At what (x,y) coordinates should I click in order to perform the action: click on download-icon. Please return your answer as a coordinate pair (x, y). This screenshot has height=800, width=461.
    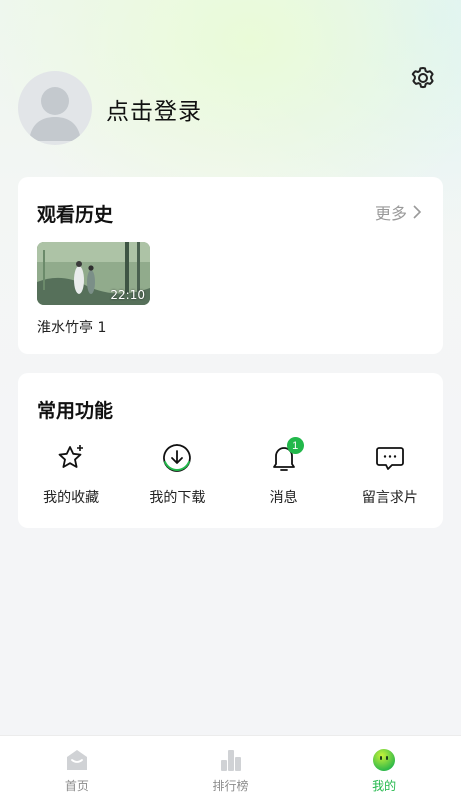
    Looking at the image, I should click on (177, 458).